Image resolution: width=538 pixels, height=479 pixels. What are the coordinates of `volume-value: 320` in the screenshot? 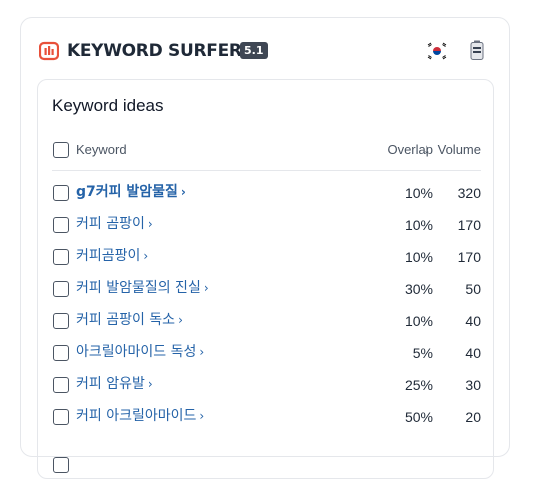 It's located at (469, 193).